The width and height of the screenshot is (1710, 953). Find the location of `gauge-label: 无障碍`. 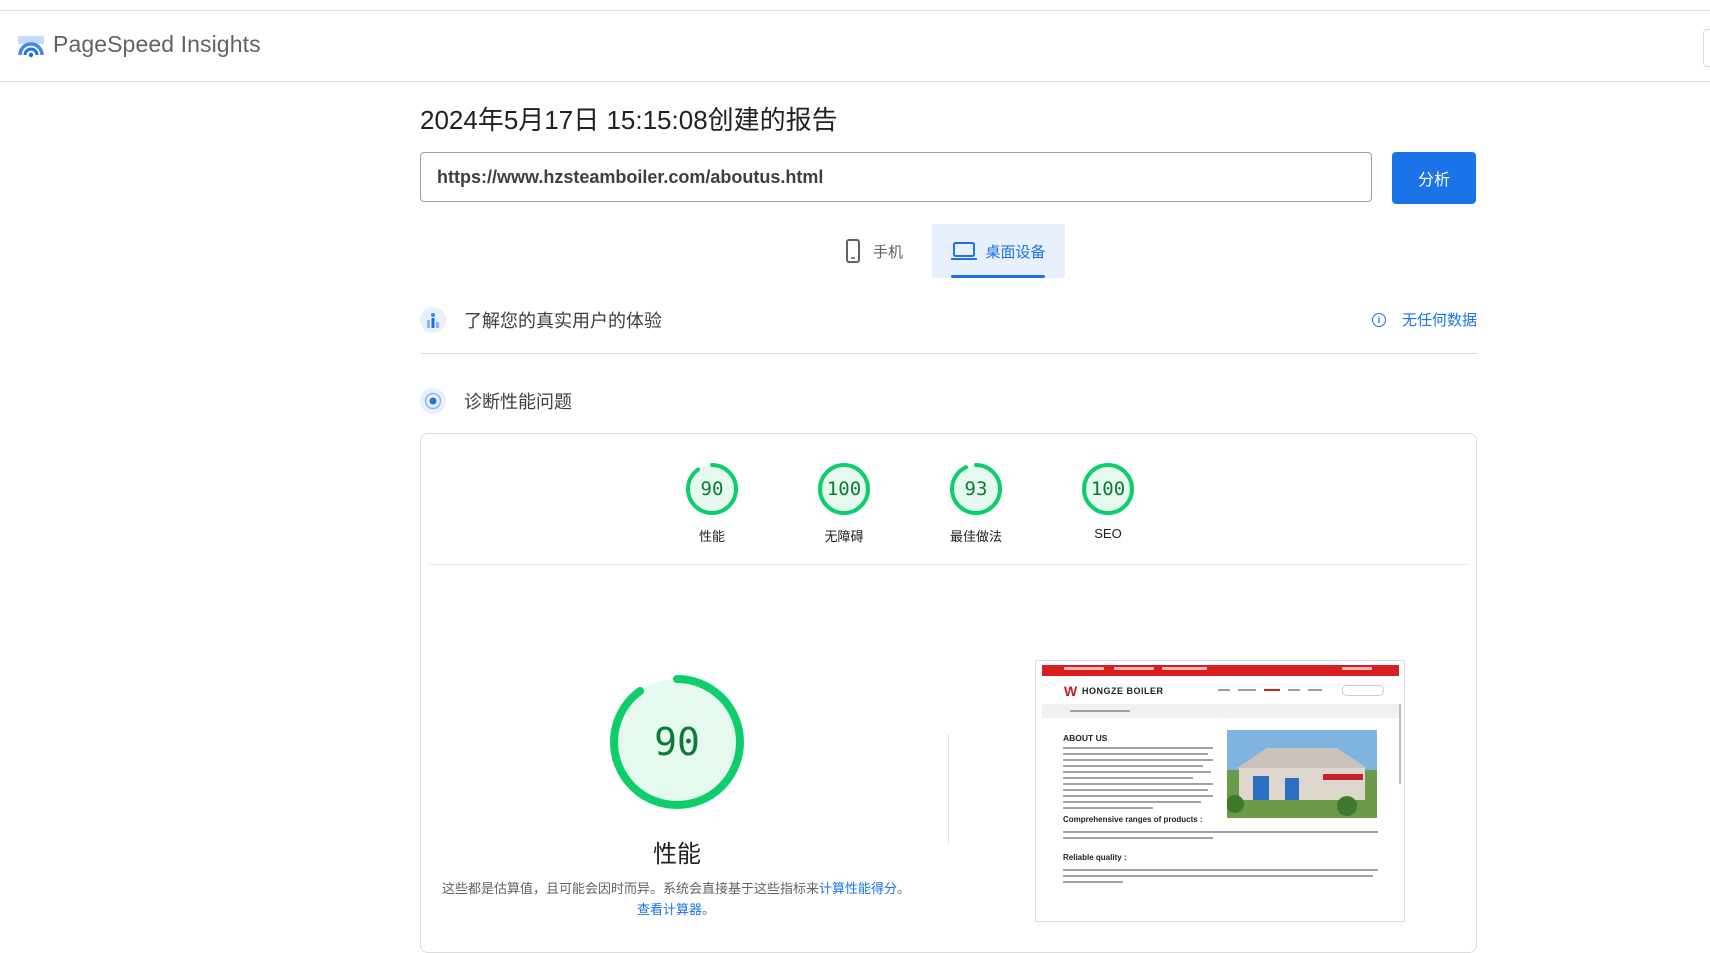

gauge-label: 无障碍 is located at coordinates (844, 536).